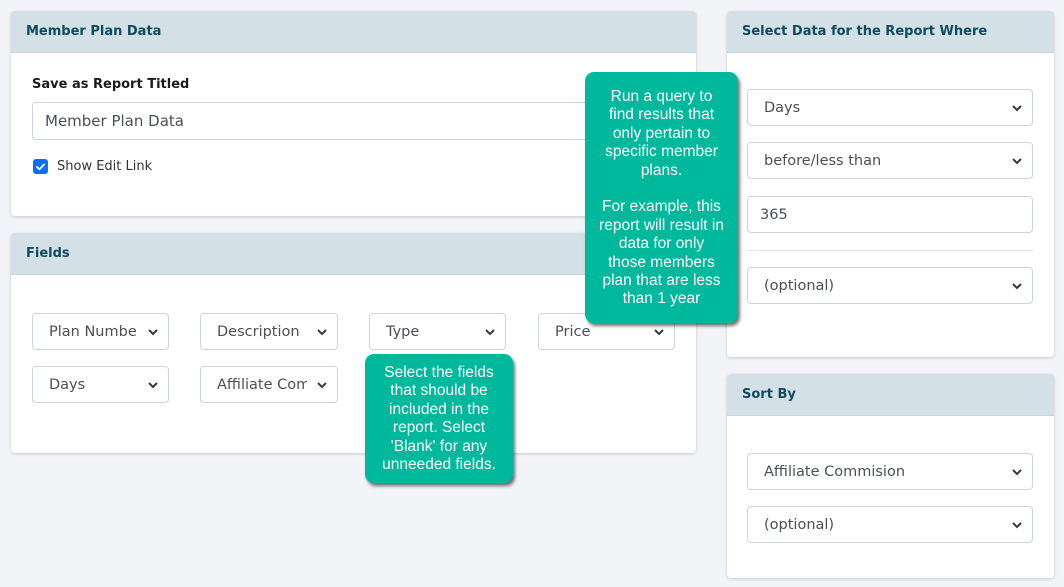  I want to click on filter-operator-select-value: before/less than, so click(823, 160).